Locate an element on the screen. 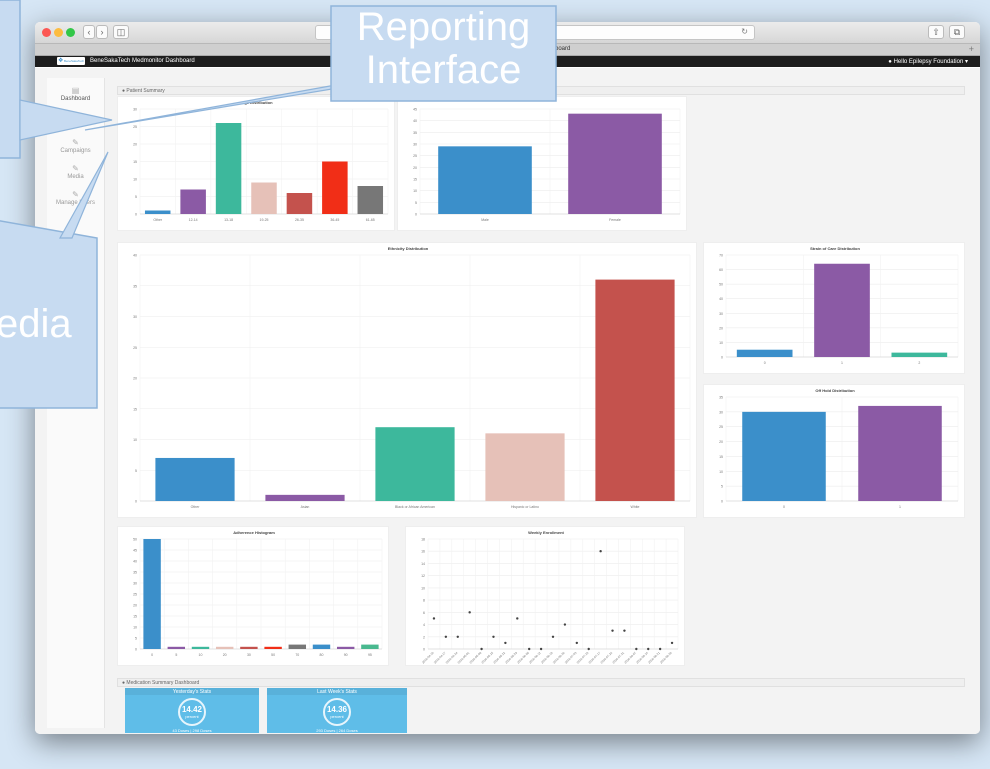 The width and height of the screenshot is (990, 769). x-tick-label: 1 is located at coordinates (842, 363).